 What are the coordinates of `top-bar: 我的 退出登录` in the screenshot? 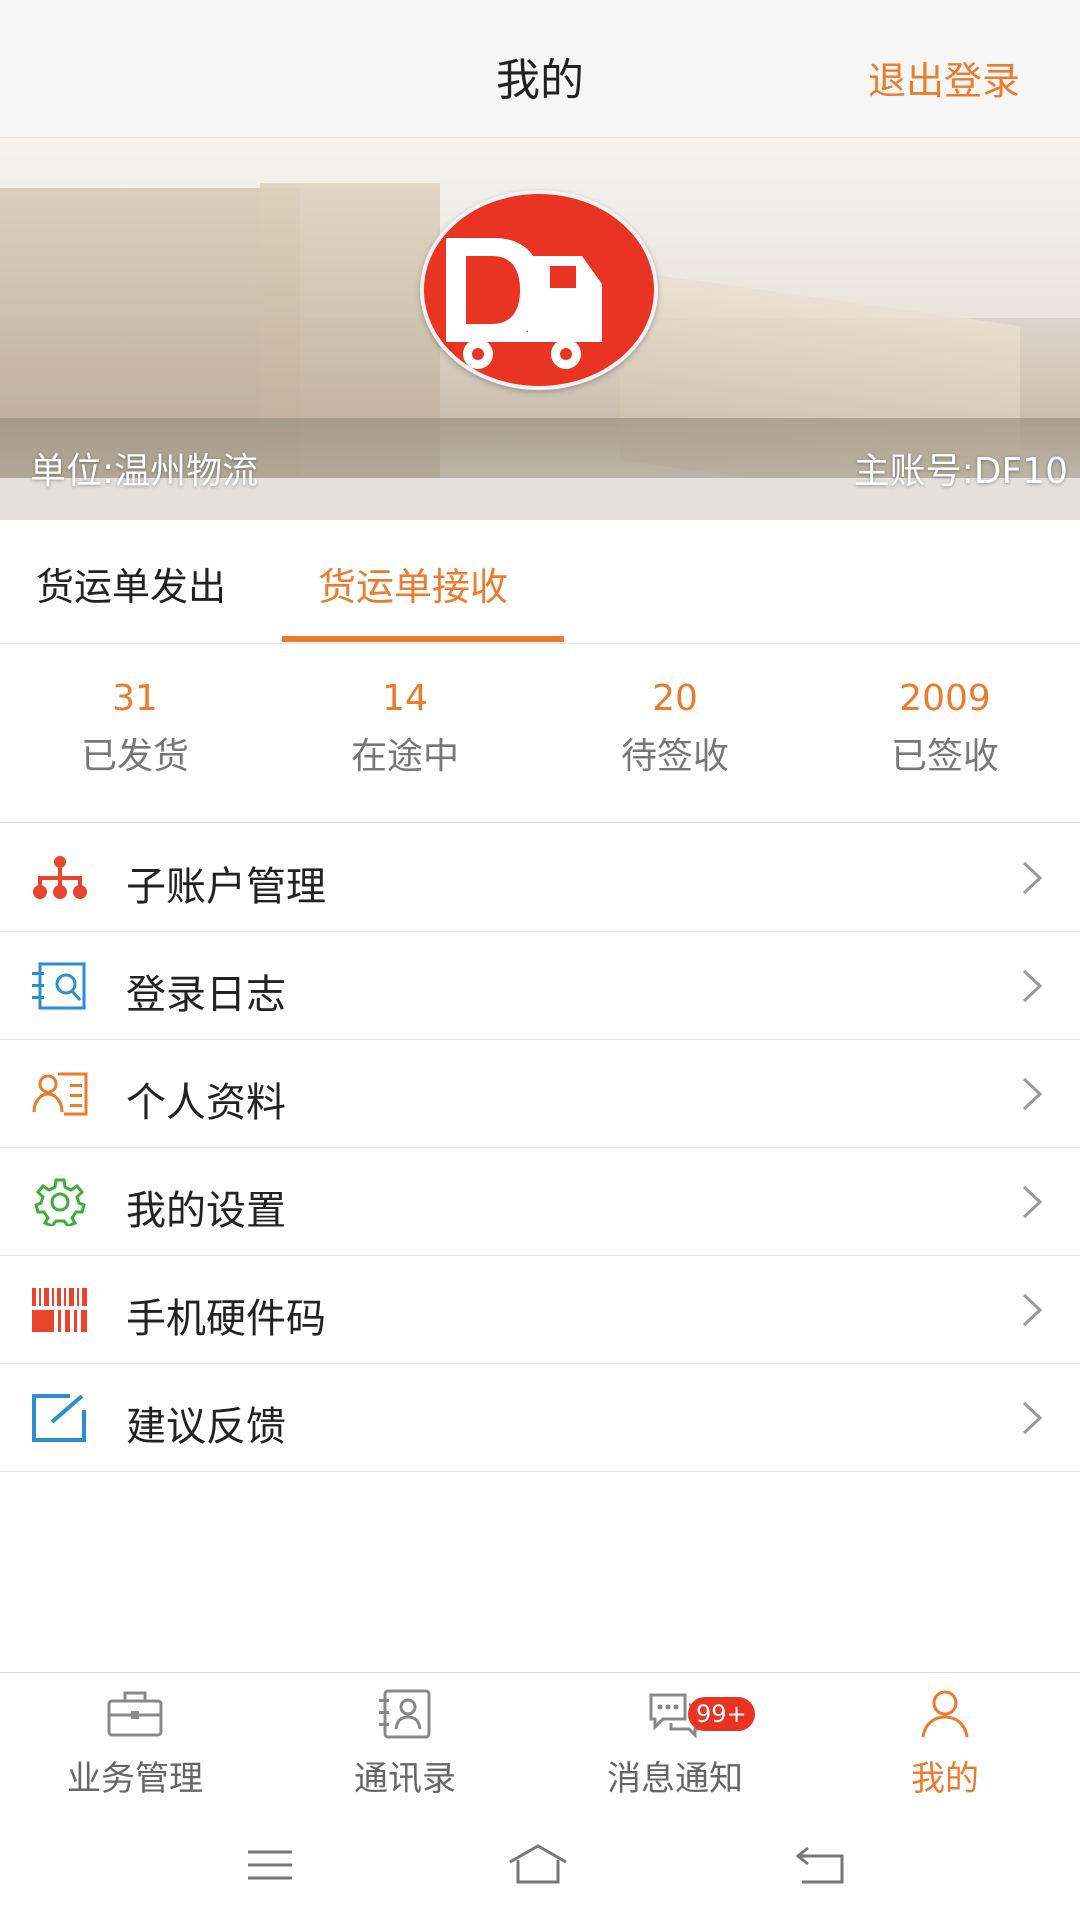 It's located at (540, 69).